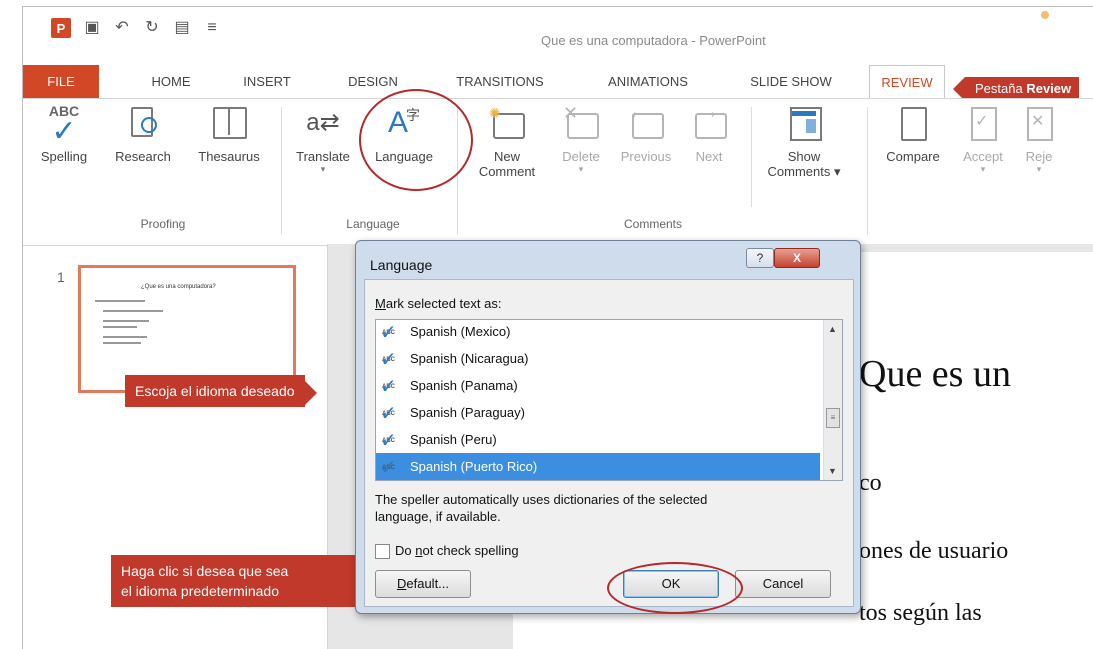 This screenshot has width=1093, height=649. Describe the element at coordinates (212, 28) in the screenshot. I see `customize-toolbar-icon: ≡` at that location.